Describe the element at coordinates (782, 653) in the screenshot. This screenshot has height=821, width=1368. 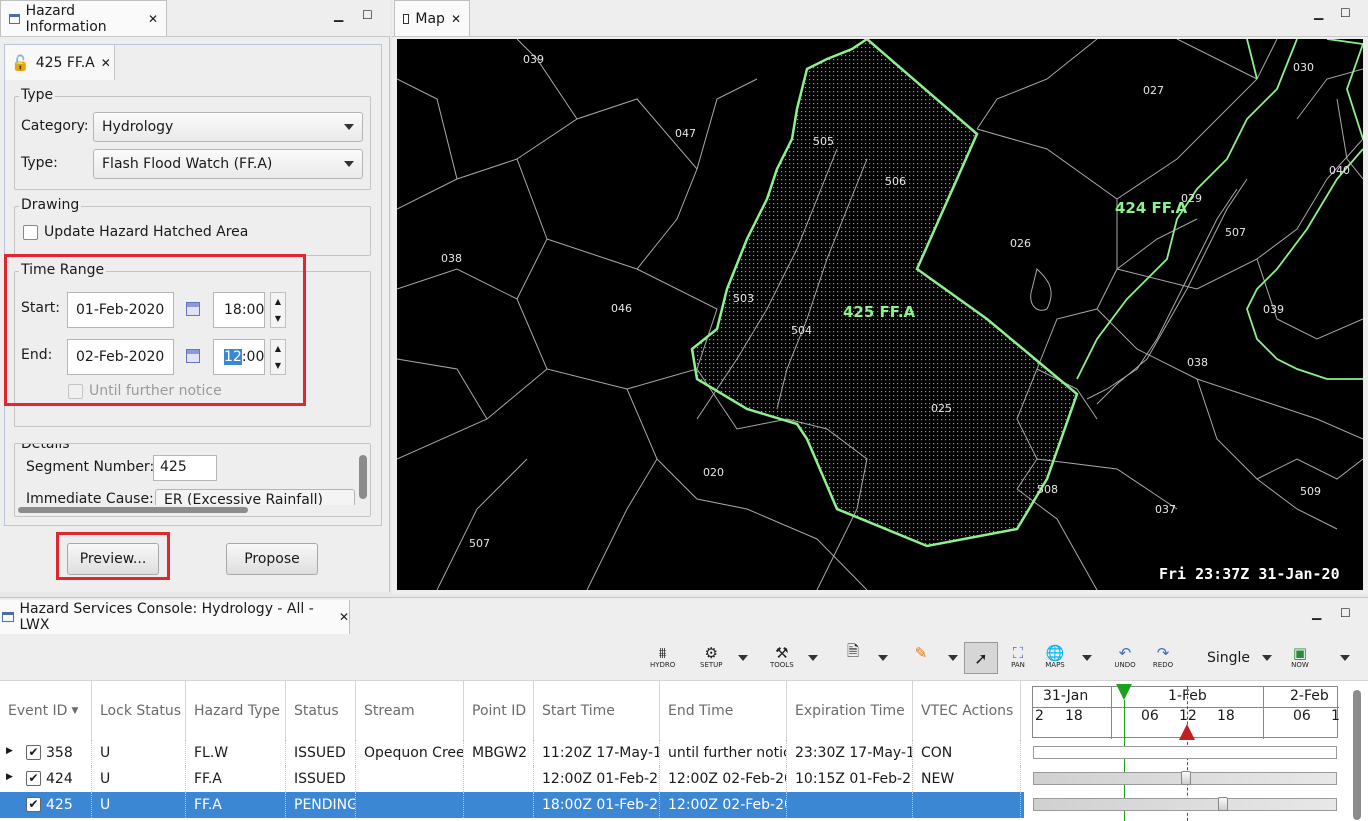
I see `hammer-icon: ⚒` at that location.